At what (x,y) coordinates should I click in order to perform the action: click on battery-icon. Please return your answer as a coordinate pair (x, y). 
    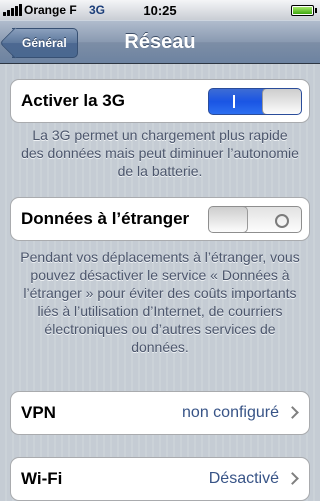
    Looking at the image, I should click on (304, 10).